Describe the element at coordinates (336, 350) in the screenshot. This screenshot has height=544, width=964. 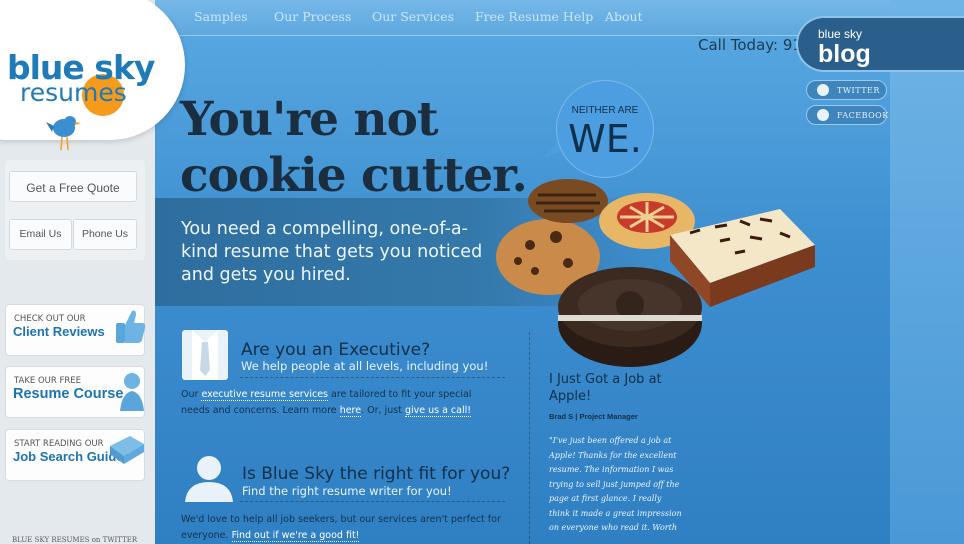
I see `executive-heading: Are you an Executive?` at that location.